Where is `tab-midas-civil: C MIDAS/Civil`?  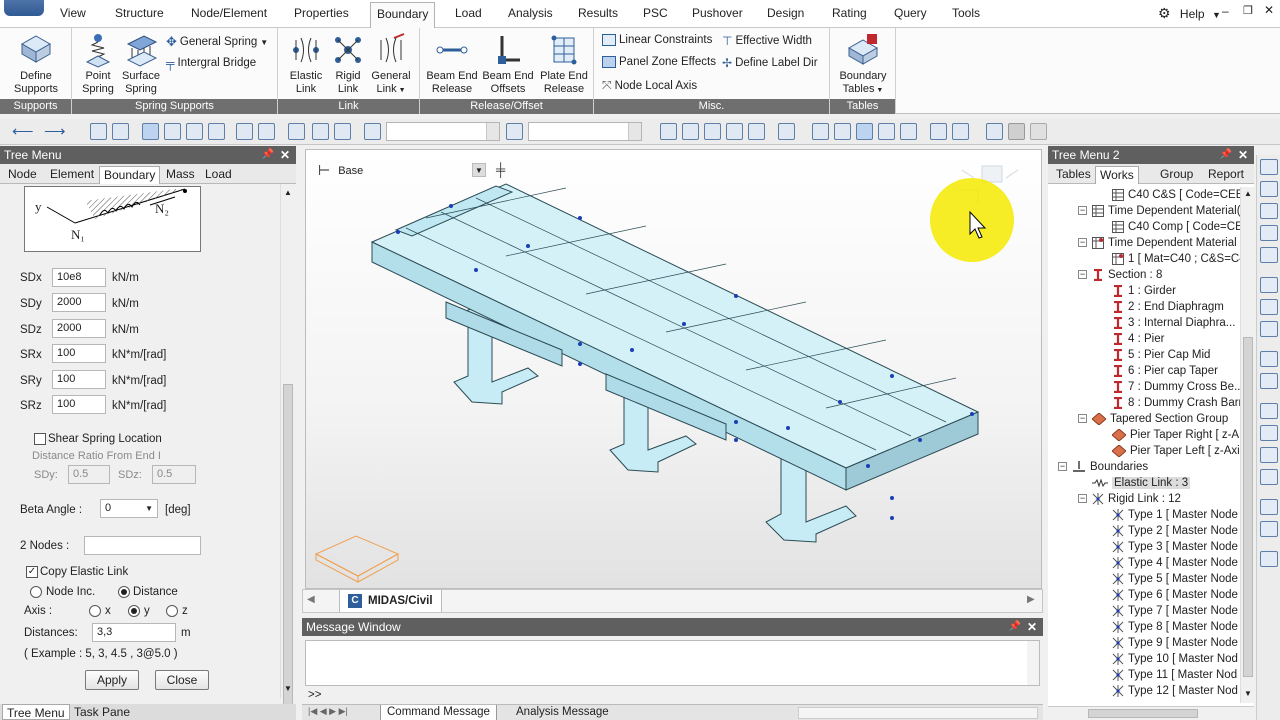
tab-midas-civil: C MIDAS/Civil is located at coordinates (390, 601).